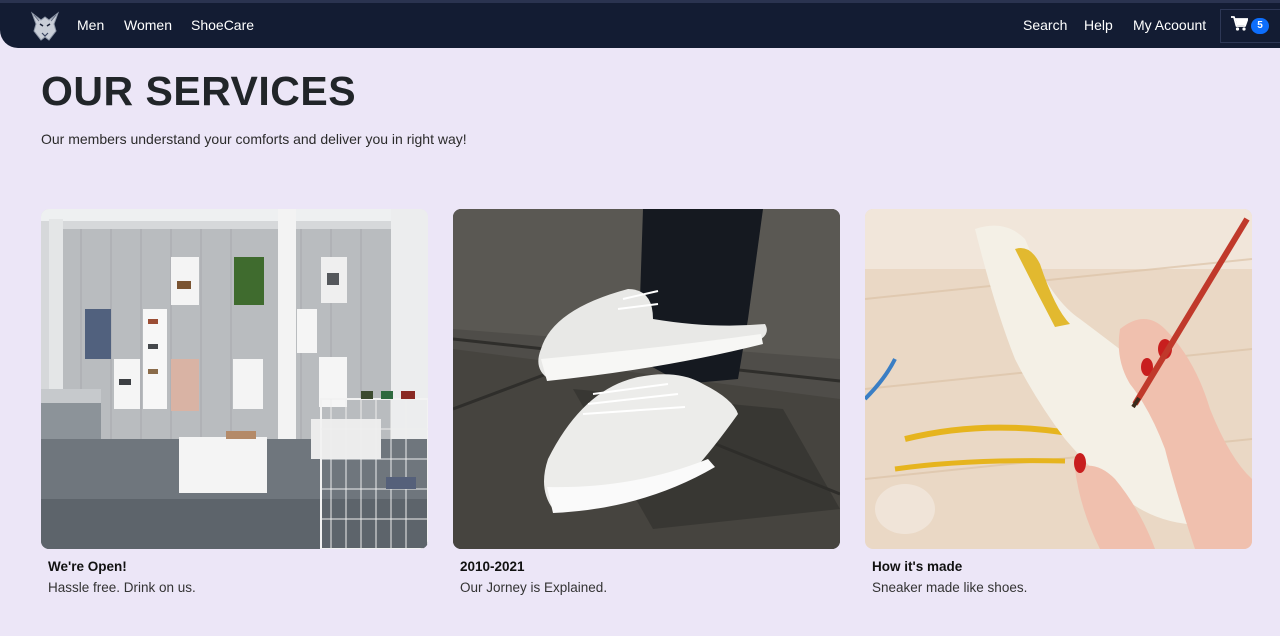 This screenshot has width=1280, height=636. I want to click on card-title: How it's made, so click(917, 566).